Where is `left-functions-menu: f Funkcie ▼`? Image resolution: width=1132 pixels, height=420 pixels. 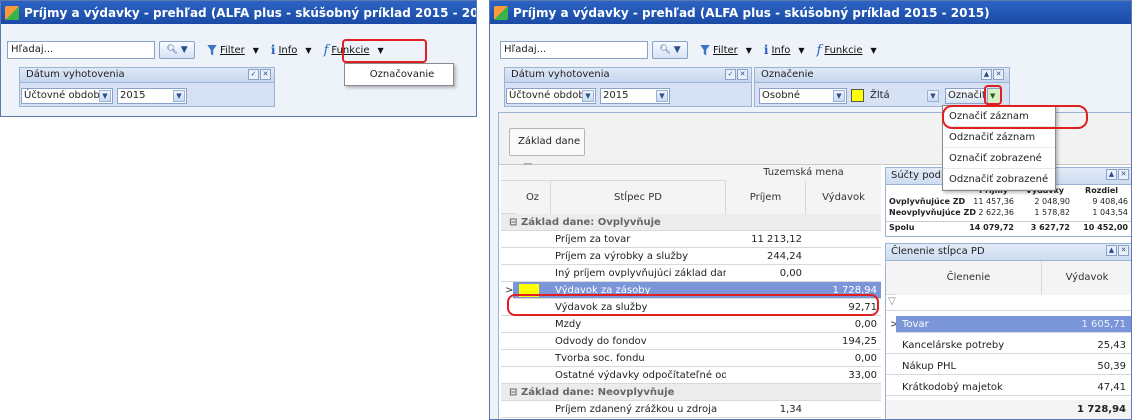 left-functions-menu: f Funkcie ▼ is located at coordinates (354, 50).